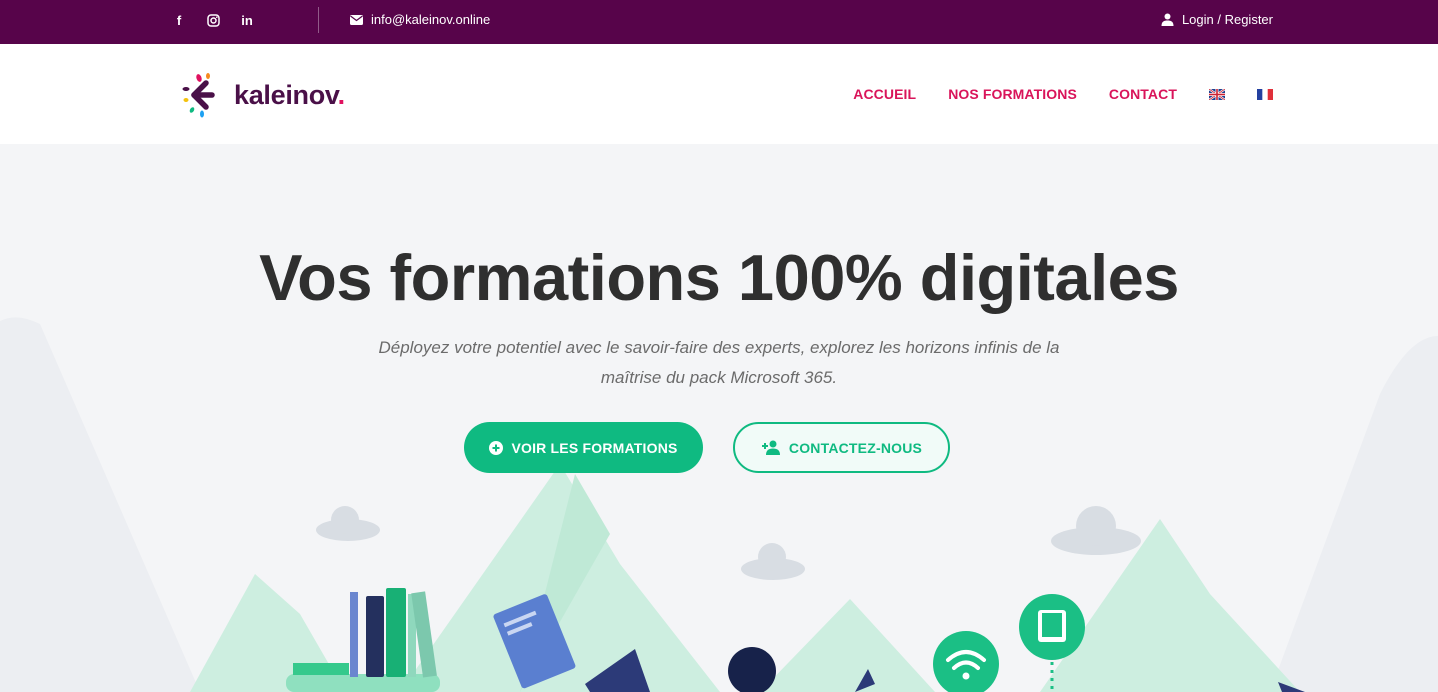 The height and width of the screenshot is (692, 1438). Describe the element at coordinates (247, 20) in the screenshot. I see `linkedin-icon: in` at that location.